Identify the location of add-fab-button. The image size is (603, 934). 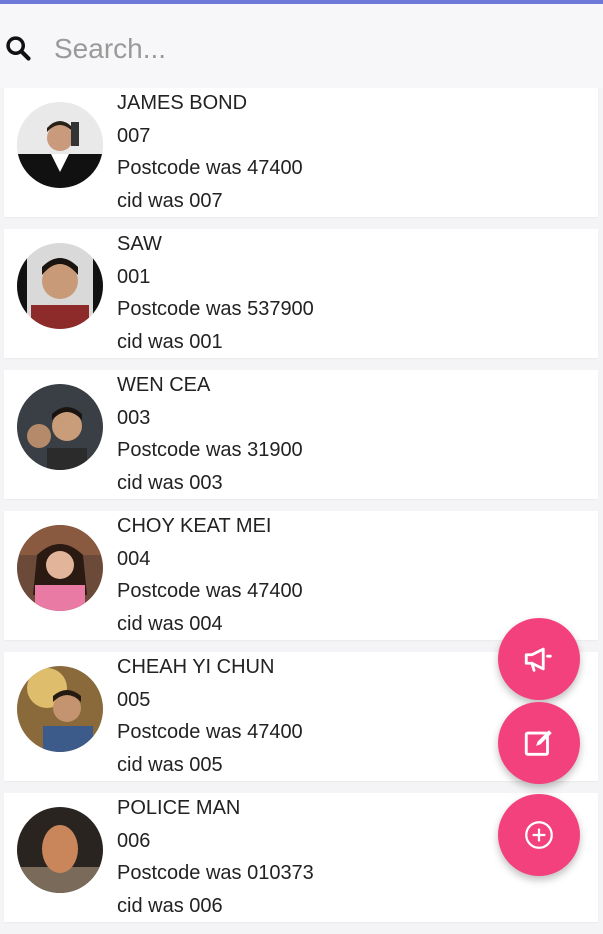
(539, 835).